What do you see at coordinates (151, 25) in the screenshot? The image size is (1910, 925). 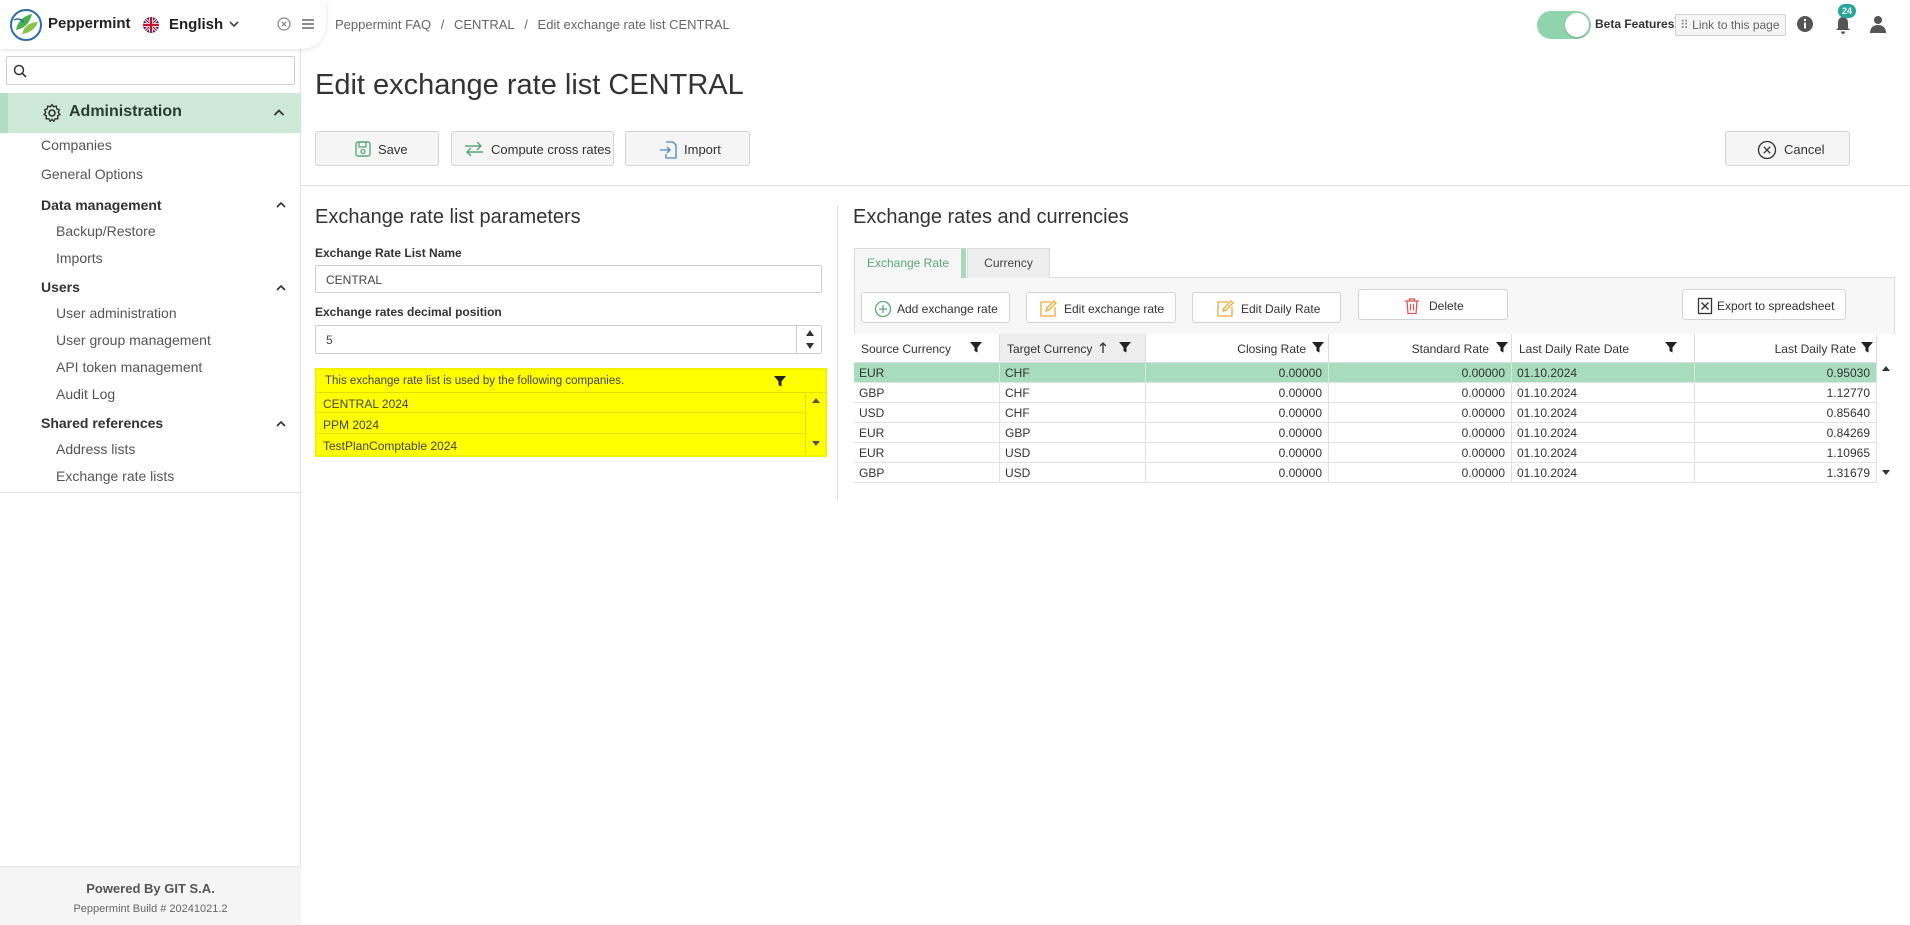 I see `uk-flag-icon` at bounding box center [151, 25].